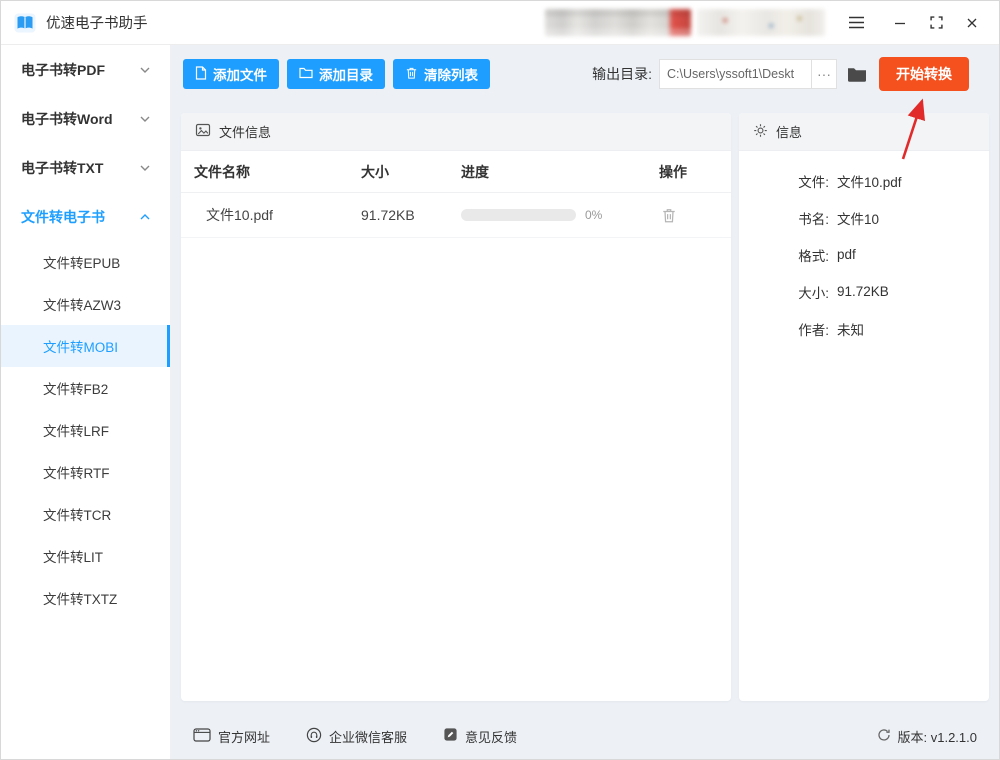  Describe the element at coordinates (375, 171) in the screenshot. I see `col-size: 大小` at that location.